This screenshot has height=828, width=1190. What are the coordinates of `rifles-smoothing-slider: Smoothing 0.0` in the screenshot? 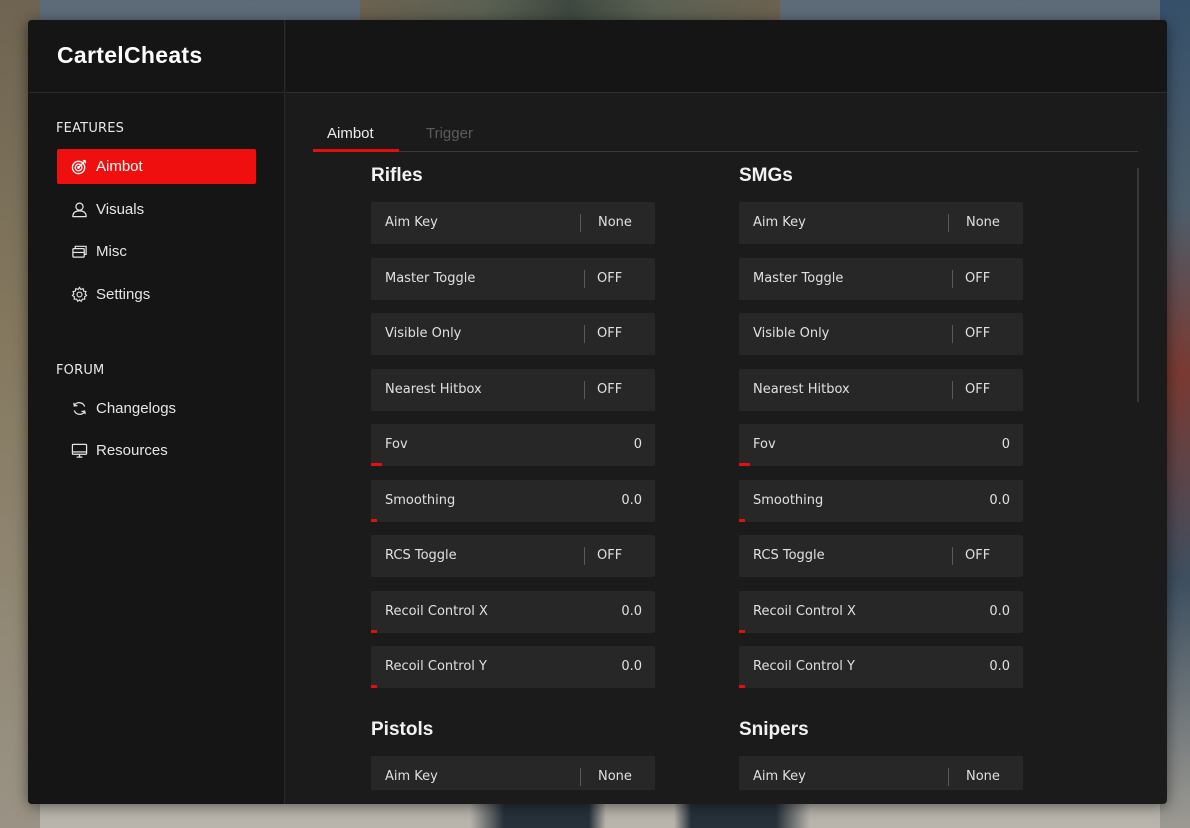 It's located at (513, 500).